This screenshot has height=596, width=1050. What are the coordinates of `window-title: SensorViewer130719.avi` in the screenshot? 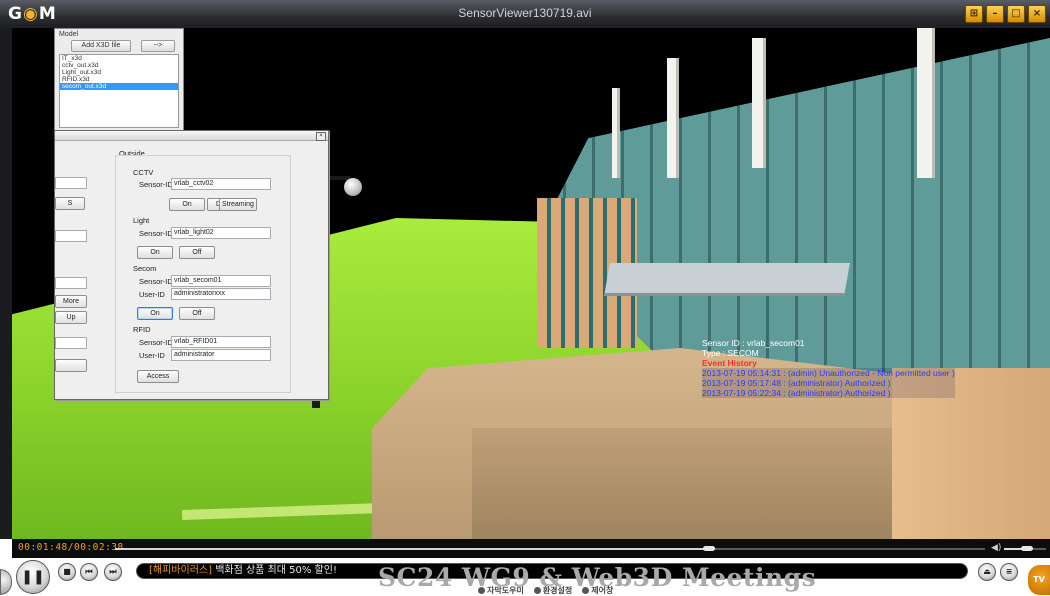 It's located at (525, 13).